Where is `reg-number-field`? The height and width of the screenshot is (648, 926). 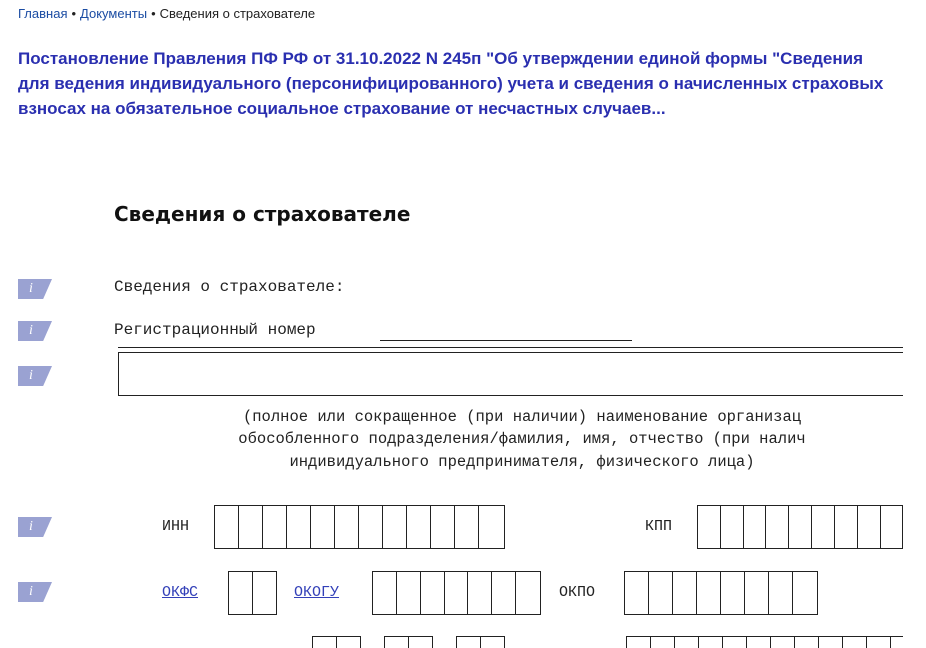
reg-number-field is located at coordinates (506, 340).